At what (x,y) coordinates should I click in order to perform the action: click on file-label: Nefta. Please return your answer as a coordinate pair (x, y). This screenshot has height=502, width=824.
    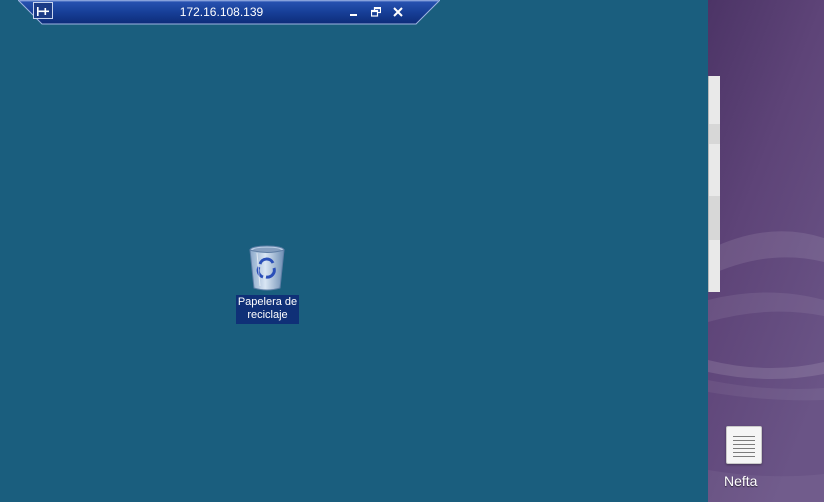
    Looking at the image, I should click on (741, 481).